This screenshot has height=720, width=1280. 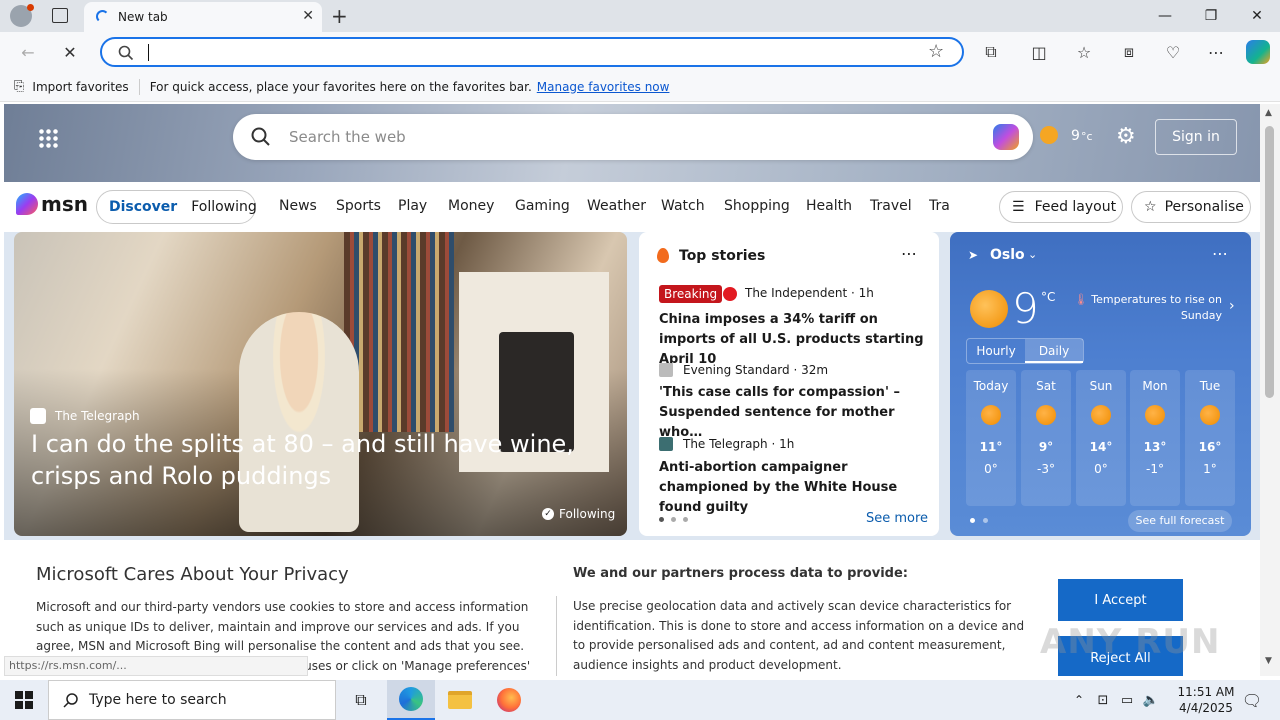 What do you see at coordinates (203, 17) in the screenshot?
I see `tab-new-tab: New tab ✕` at bounding box center [203, 17].